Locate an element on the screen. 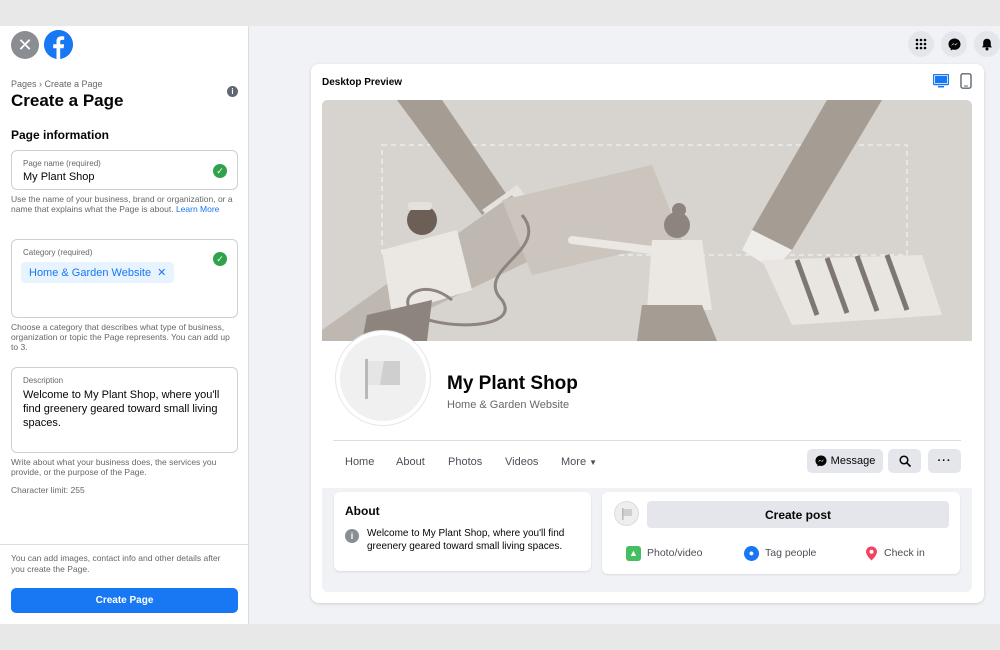 The image size is (1000, 650). page-name-label: Page name (required) is located at coordinates (62, 163).